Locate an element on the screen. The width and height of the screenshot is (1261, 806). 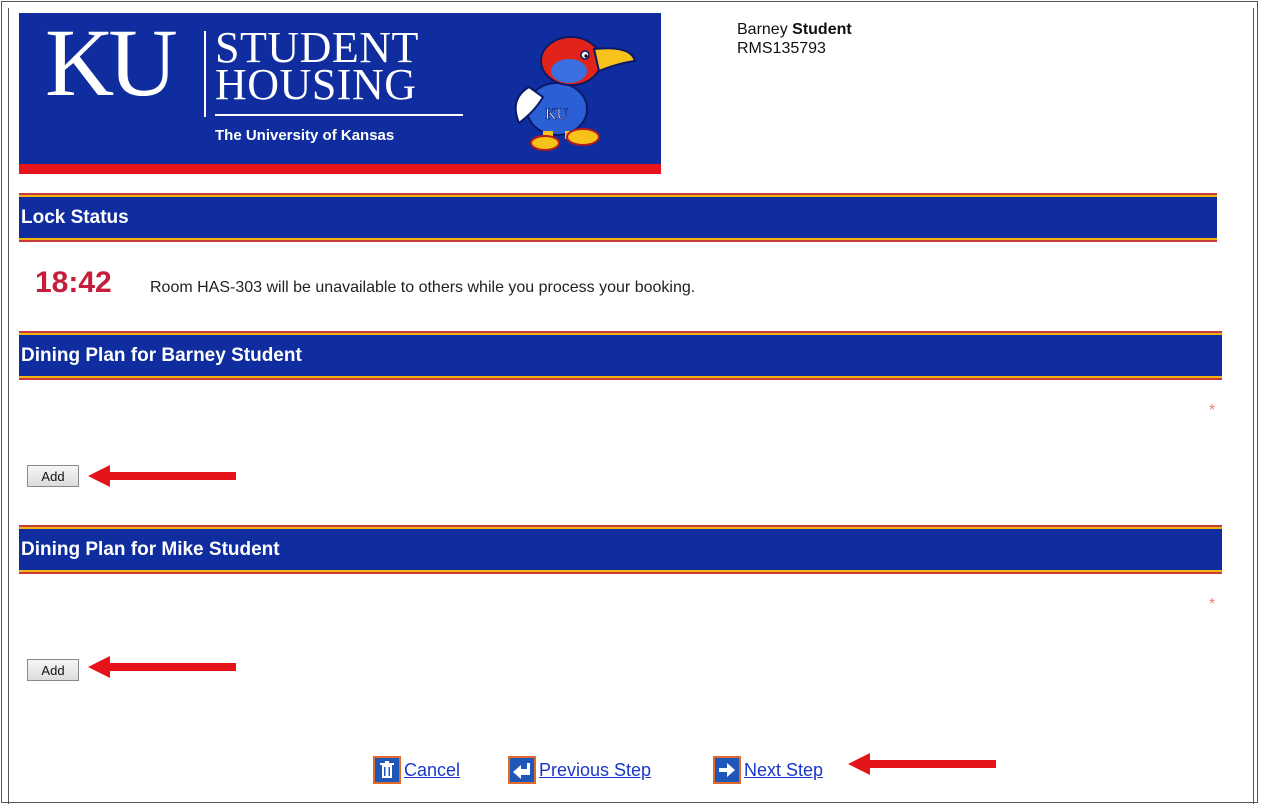
next-step-link: Next Step is located at coordinates (783, 770).